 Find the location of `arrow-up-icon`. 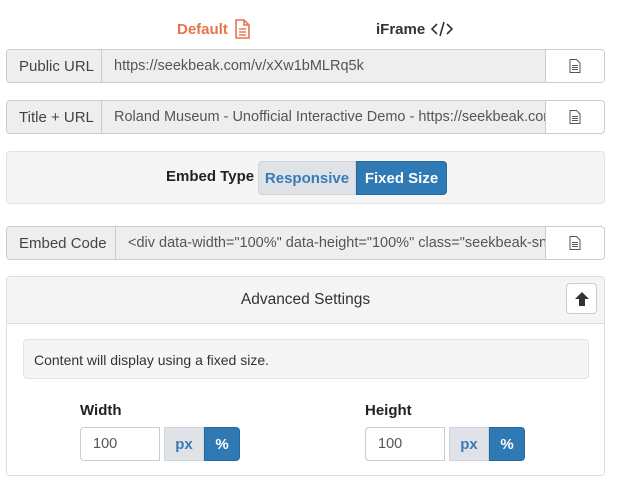

arrow-up-icon is located at coordinates (581, 298).